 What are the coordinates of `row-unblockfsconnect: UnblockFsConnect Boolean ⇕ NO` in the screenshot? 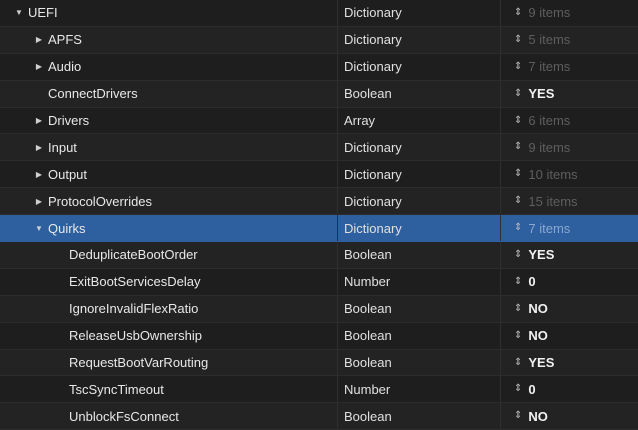 It's located at (319, 416).